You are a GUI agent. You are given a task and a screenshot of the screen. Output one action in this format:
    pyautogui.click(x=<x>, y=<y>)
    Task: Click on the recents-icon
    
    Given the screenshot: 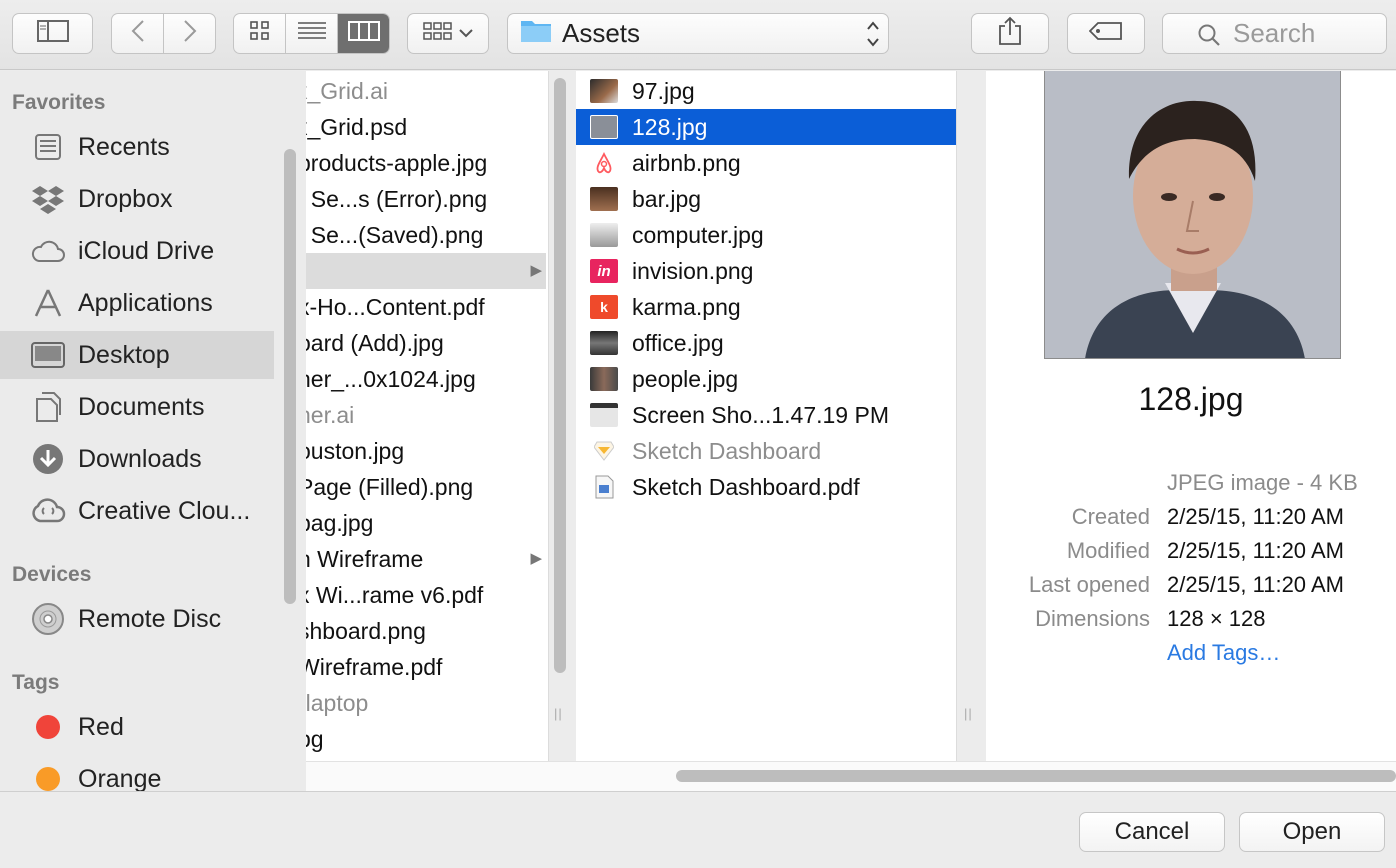 What is the action you would take?
    pyautogui.click(x=48, y=147)
    